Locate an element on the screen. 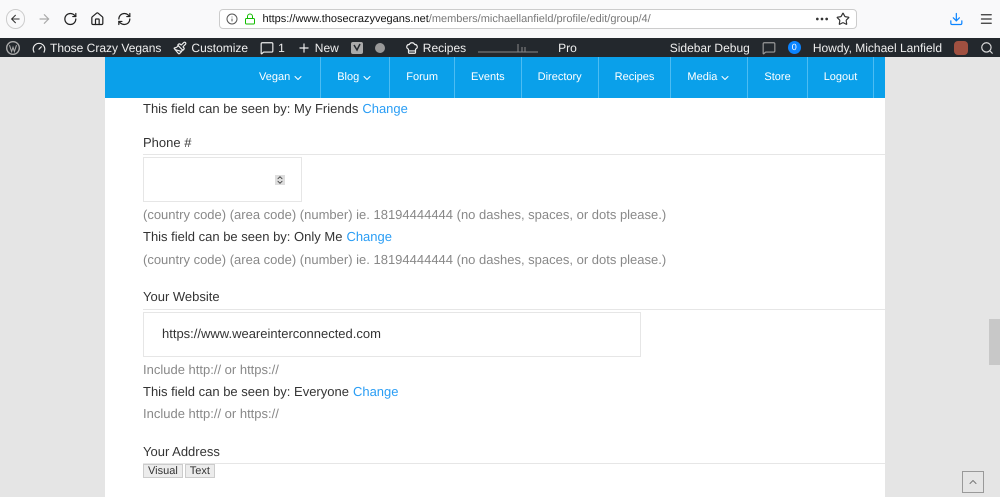 The height and width of the screenshot is (497, 1000). field-label: Your Website is located at coordinates (514, 298).